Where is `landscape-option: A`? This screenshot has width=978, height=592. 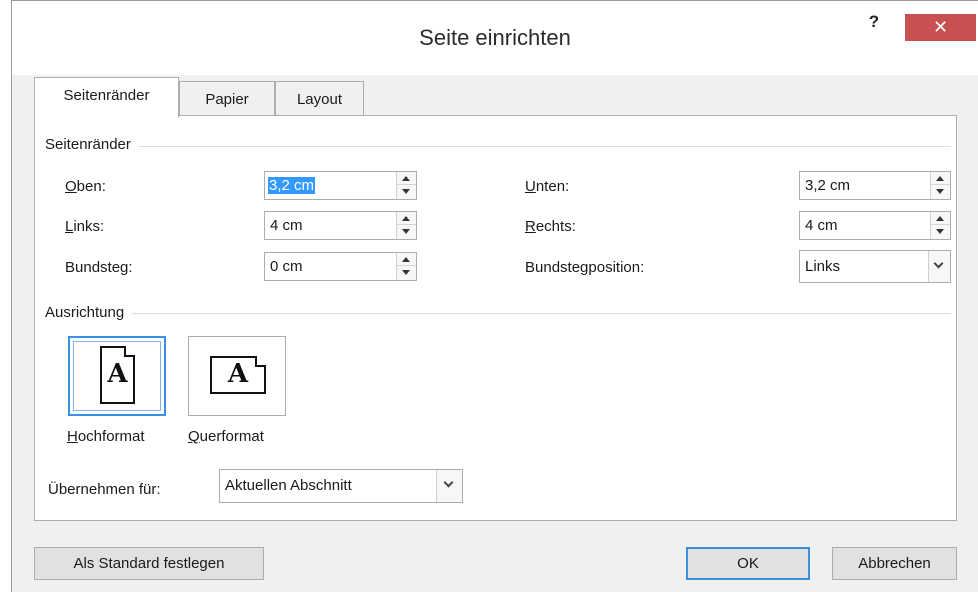
landscape-option: A is located at coordinates (237, 376).